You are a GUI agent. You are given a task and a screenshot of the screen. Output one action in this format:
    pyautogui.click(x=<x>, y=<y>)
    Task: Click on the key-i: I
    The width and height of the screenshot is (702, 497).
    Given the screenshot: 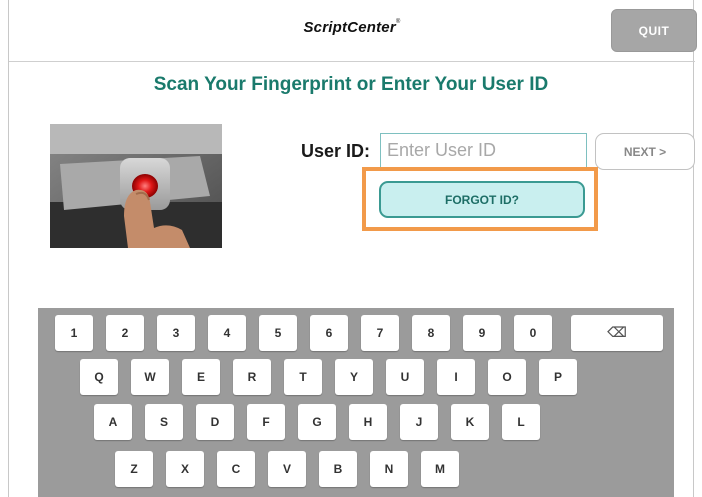 What is the action you would take?
    pyautogui.click(x=456, y=377)
    